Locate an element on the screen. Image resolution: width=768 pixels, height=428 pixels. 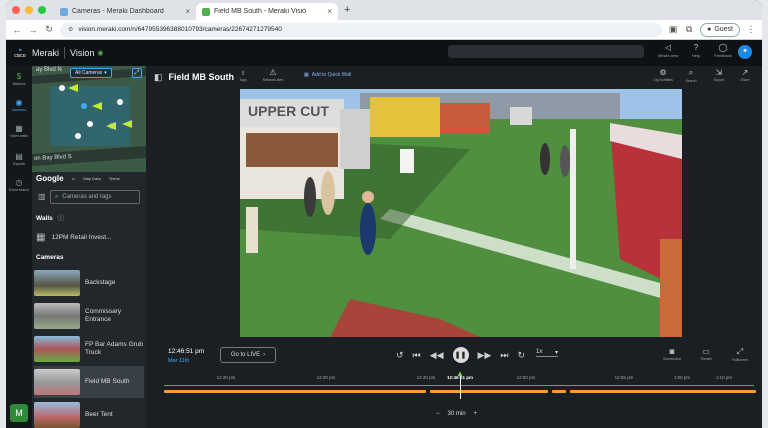
close-window-button is located at coordinates (16, 10).